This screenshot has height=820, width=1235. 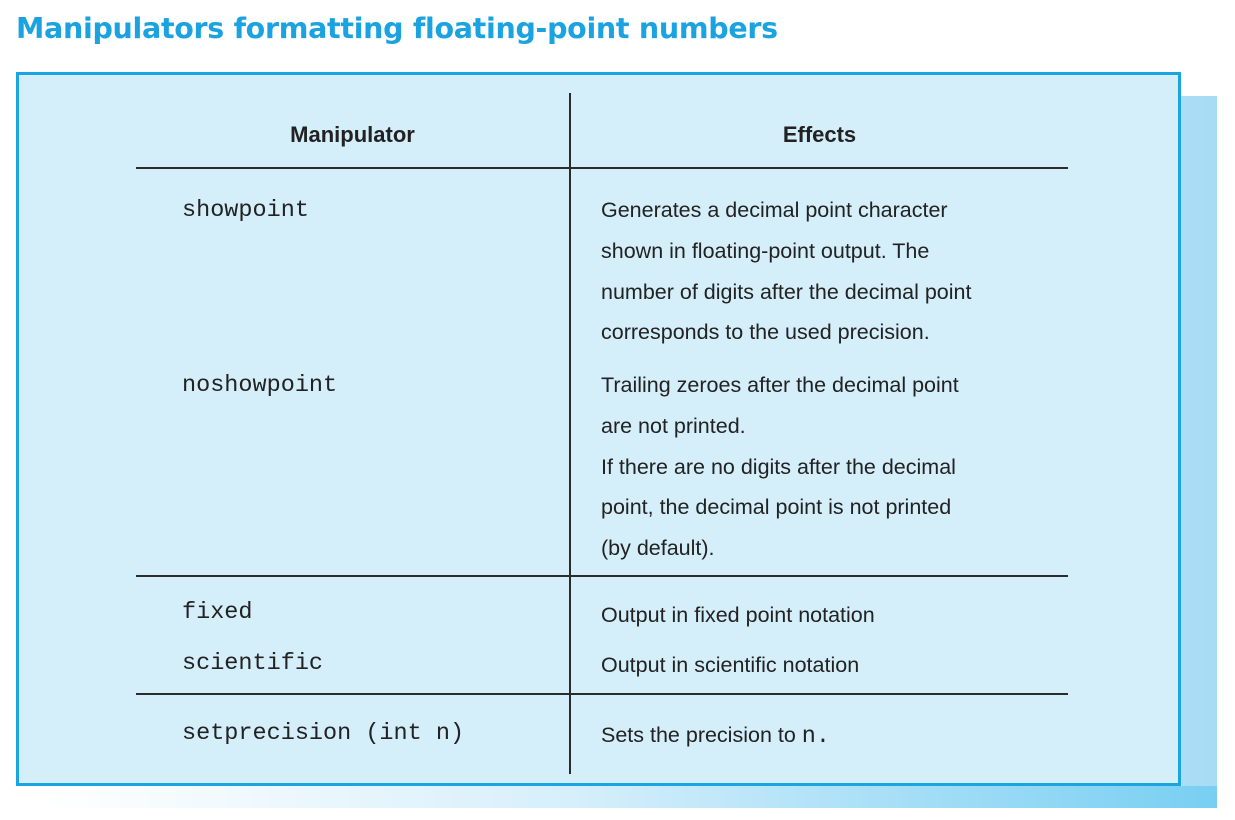 What do you see at coordinates (570, 433) in the screenshot?
I see `column-divider` at bounding box center [570, 433].